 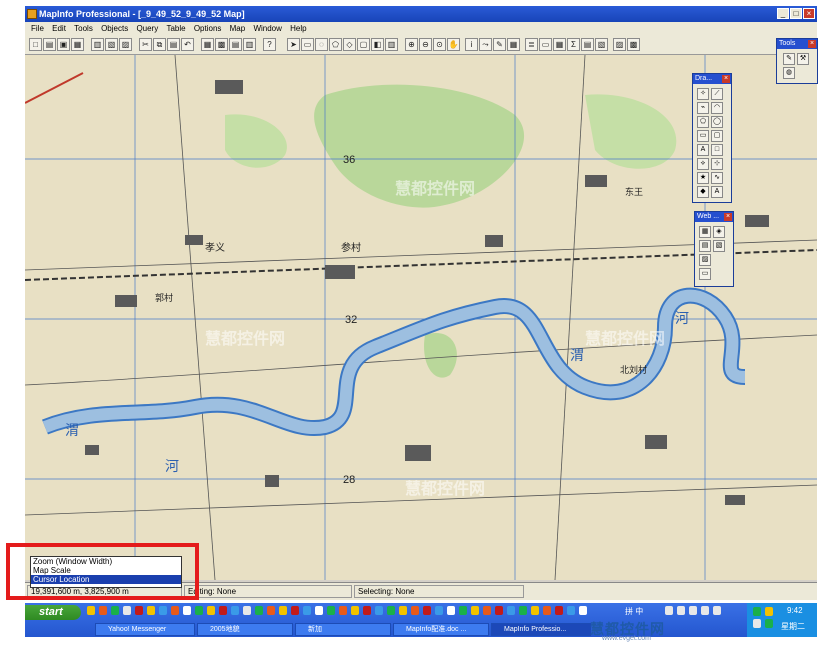 What do you see at coordinates (238, 28) in the screenshot?
I see `menu-map: Map` at bounding box center [238, 28].